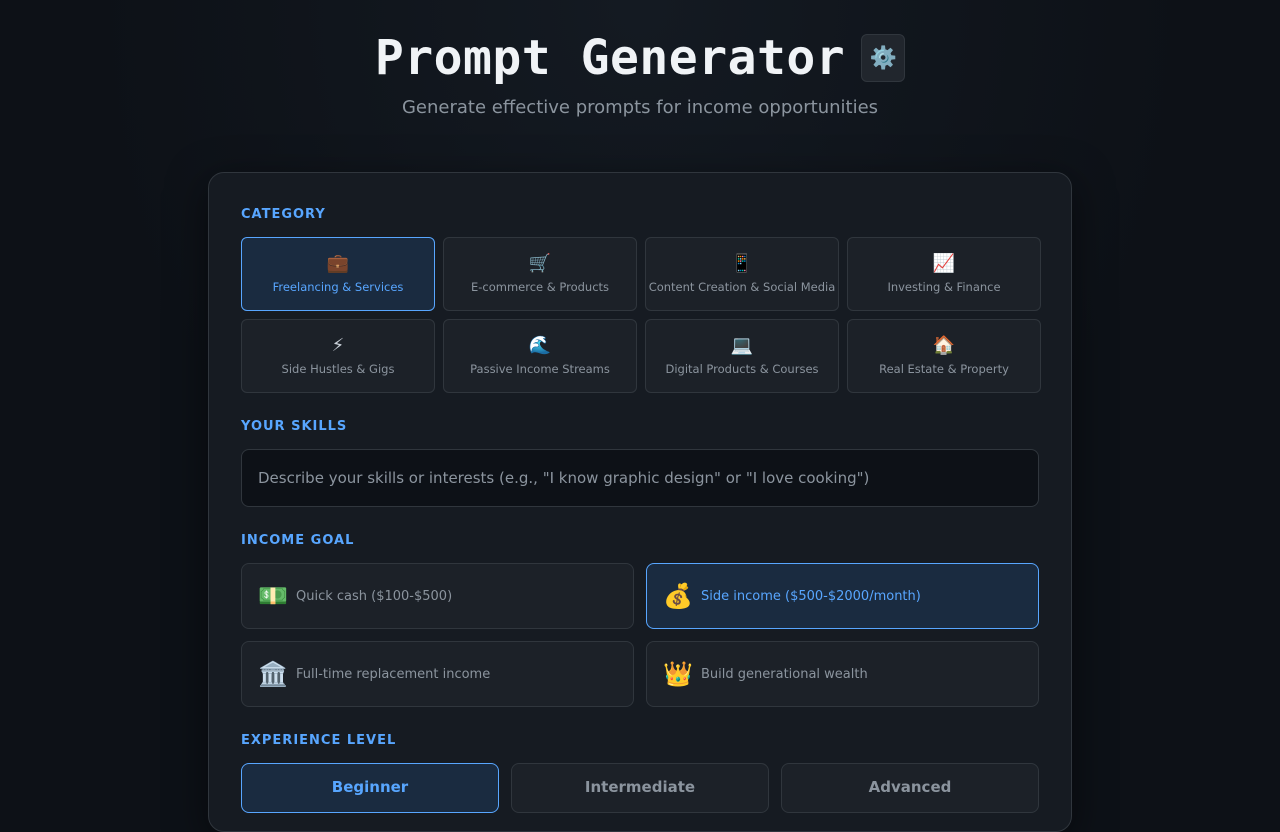 Image resolution: width=1280 pixels, height=832 pixels. I want to click on gear-icon: ⚙️, so click(883, 58).